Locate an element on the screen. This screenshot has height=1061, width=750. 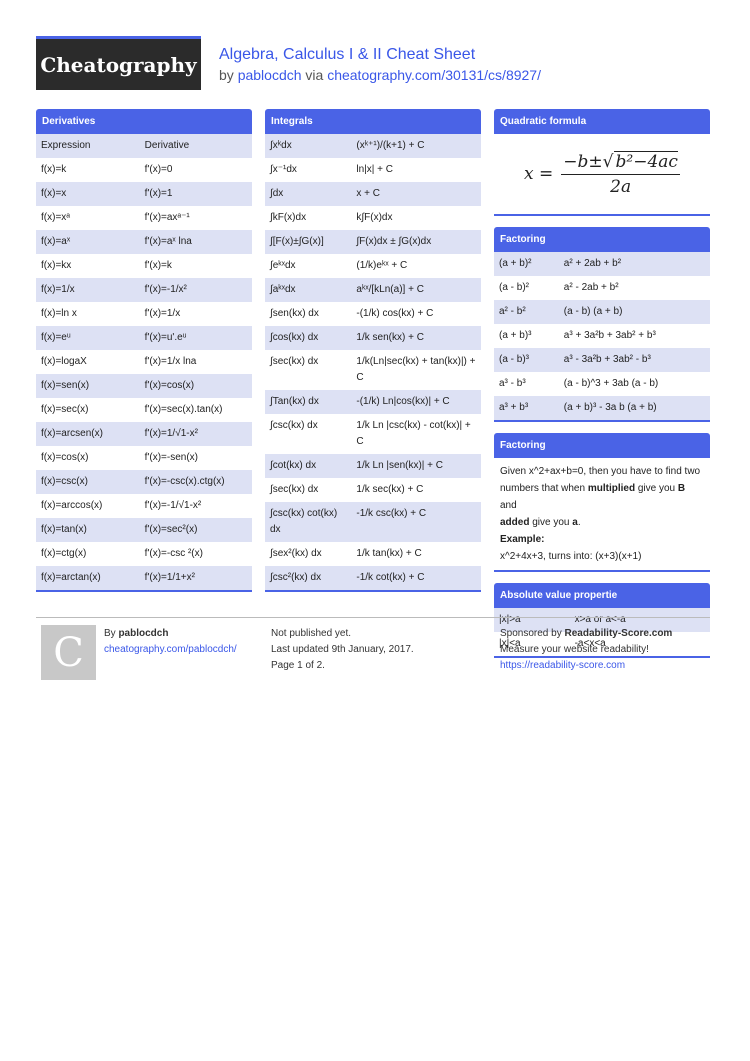
cell-left: ∫csc(kx) dx is located at coordinates (294, 425).